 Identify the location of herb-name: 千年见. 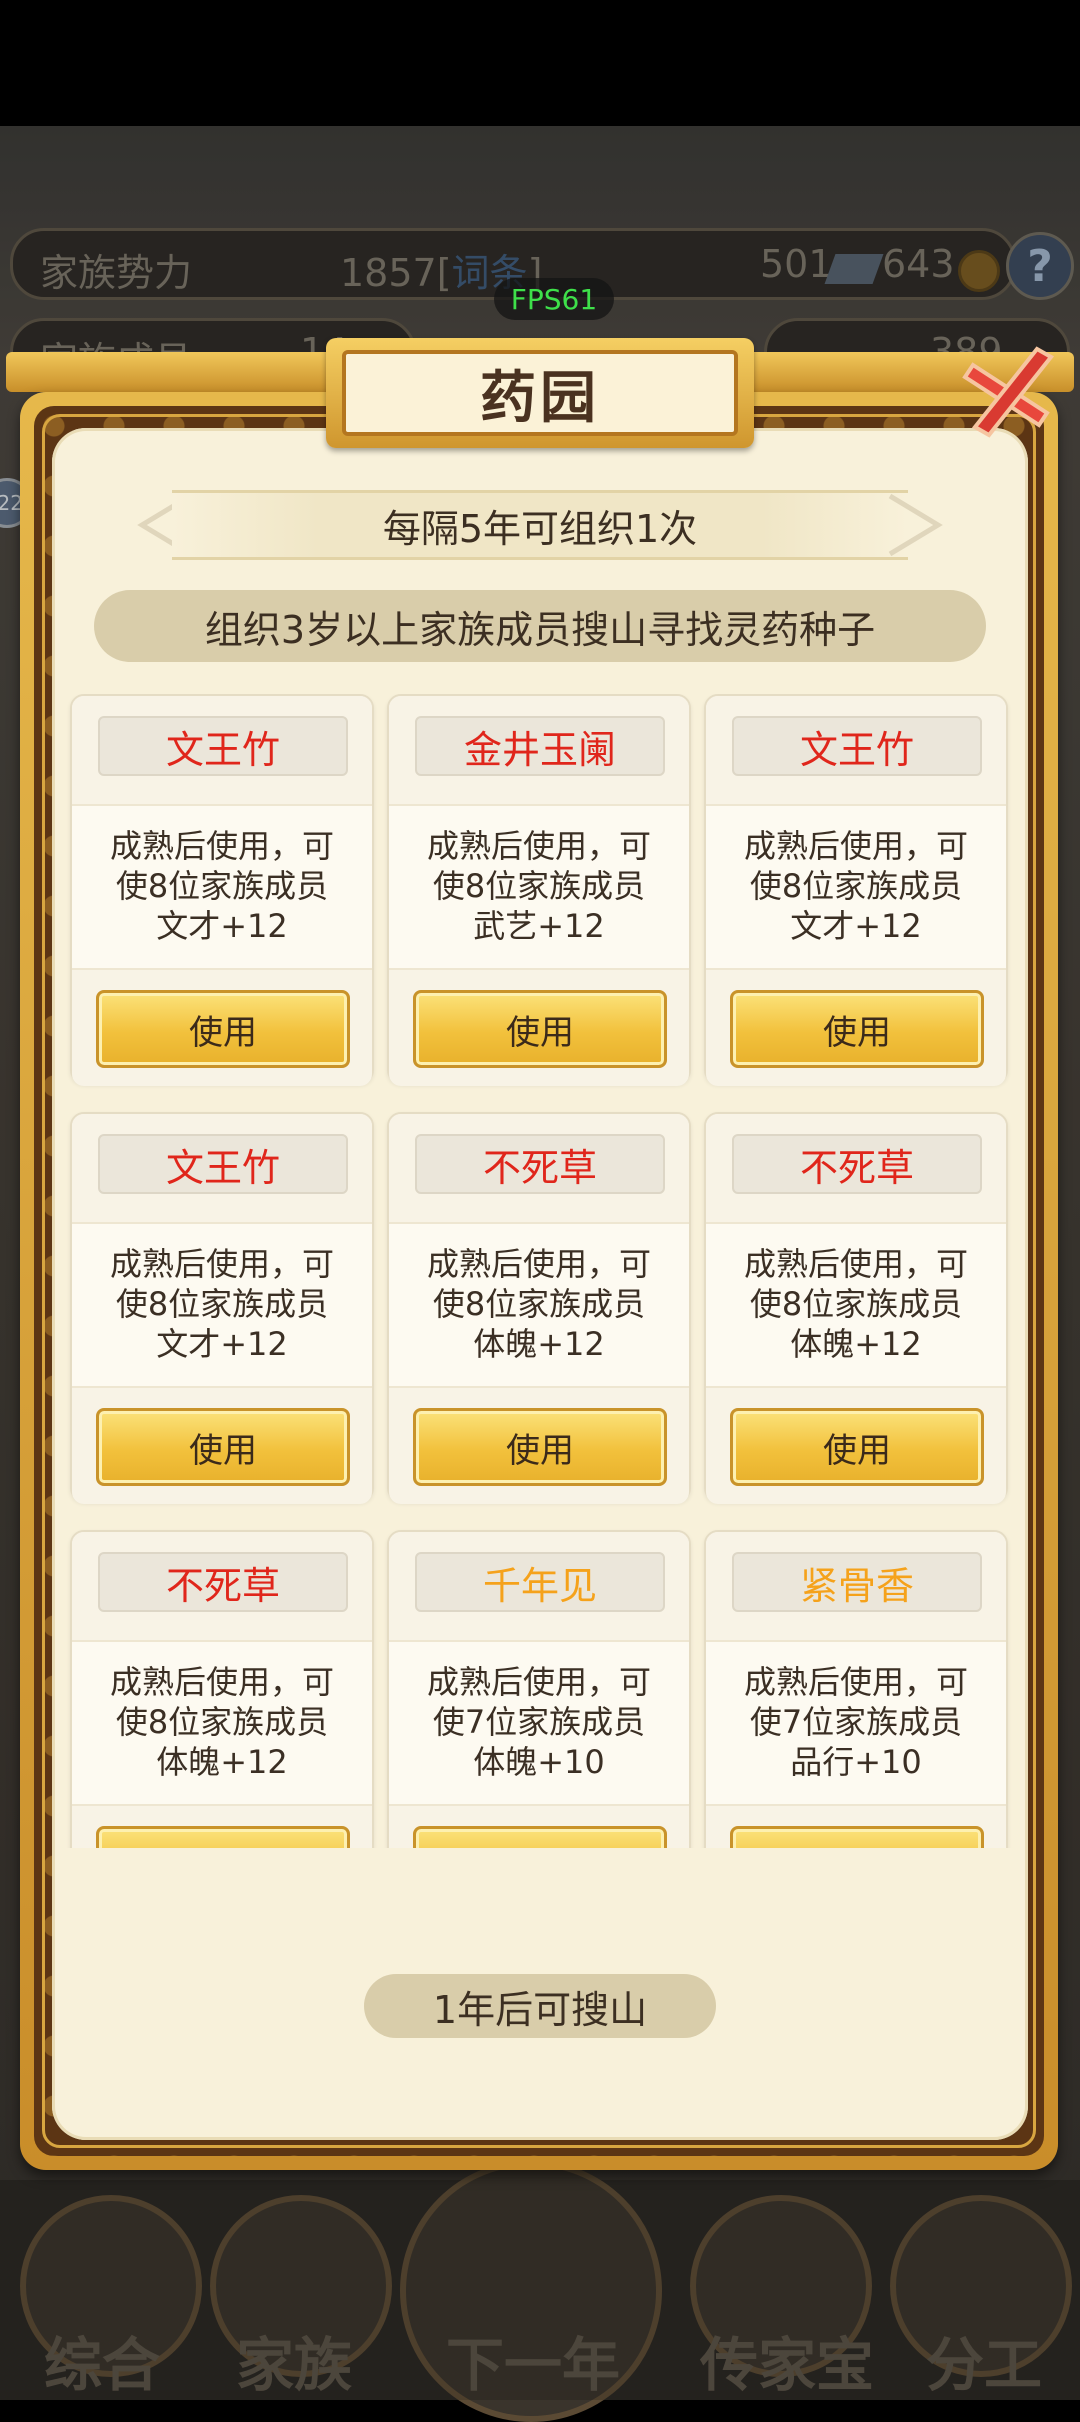
(540, 1582).